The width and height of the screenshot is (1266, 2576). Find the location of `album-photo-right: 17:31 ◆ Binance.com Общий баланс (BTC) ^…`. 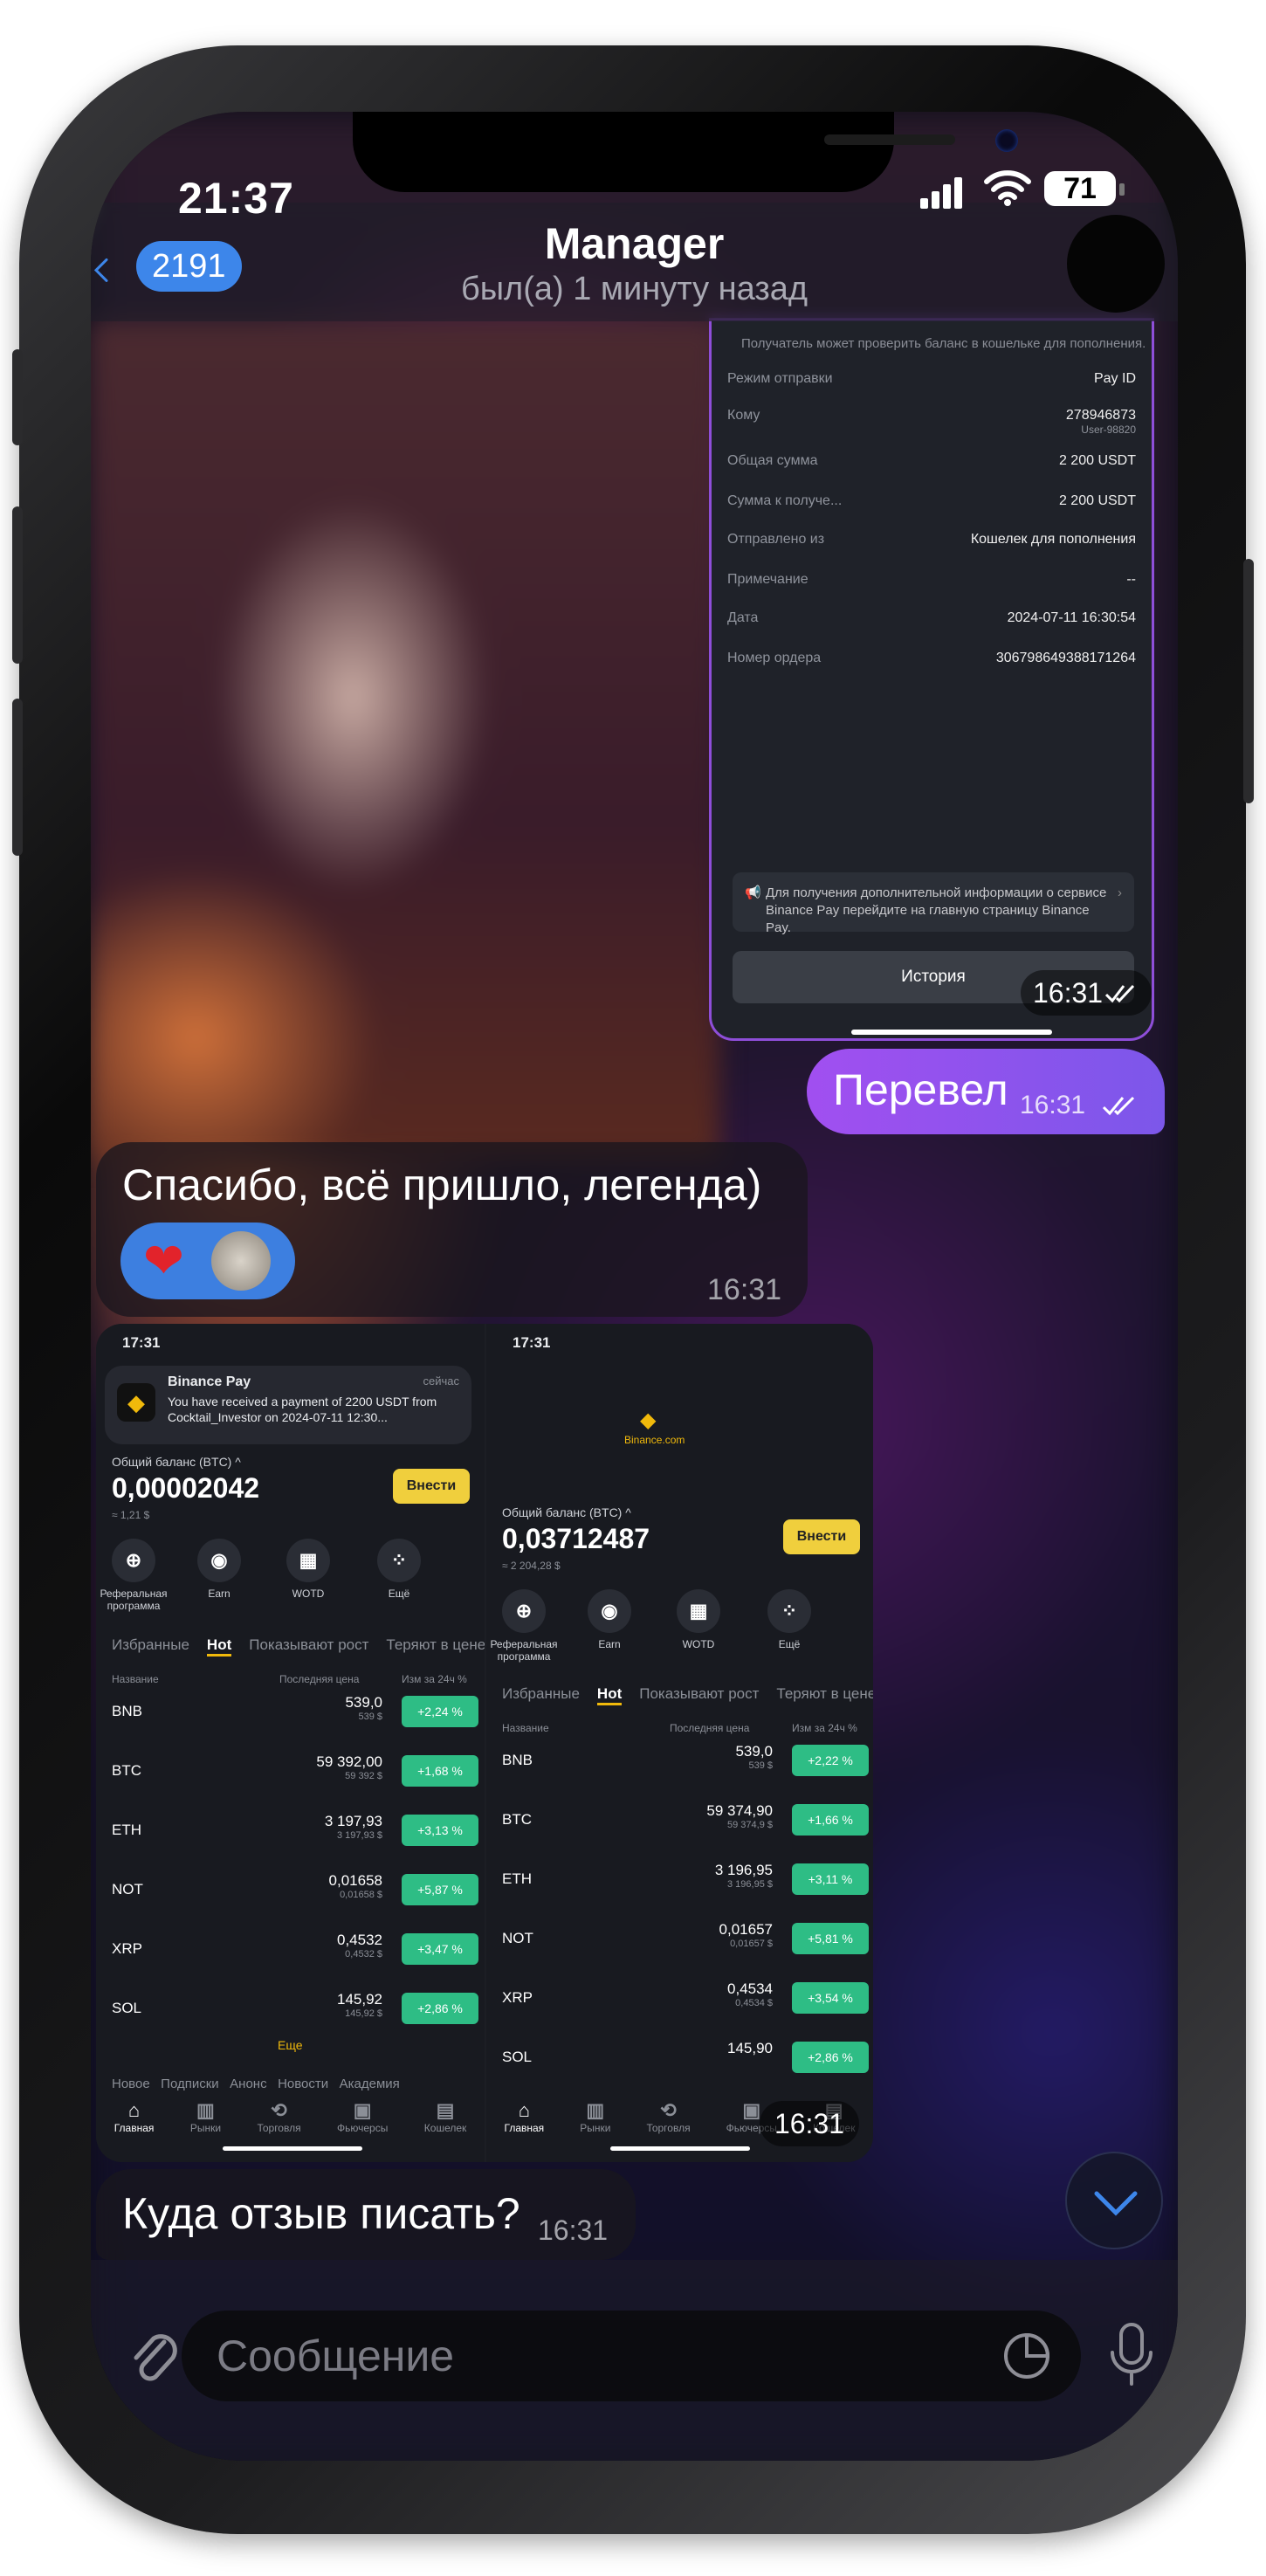

album-photo-right: 17:31 ◆ Binance.com Общий баланс (BTC) ^… is located at coordinates (679, 1743).